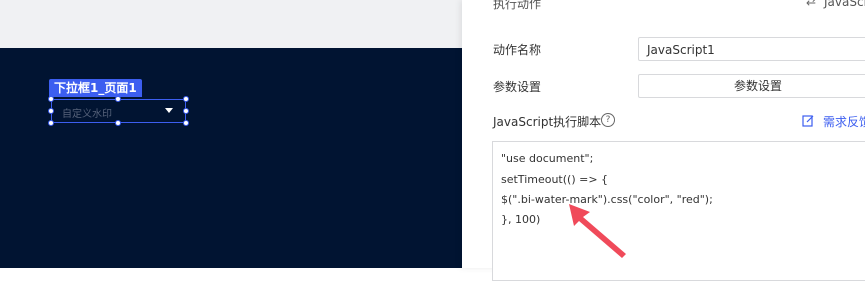 This screenshot has width=865, height=281. I want to click on resize-handle-top, so click(118, 99).